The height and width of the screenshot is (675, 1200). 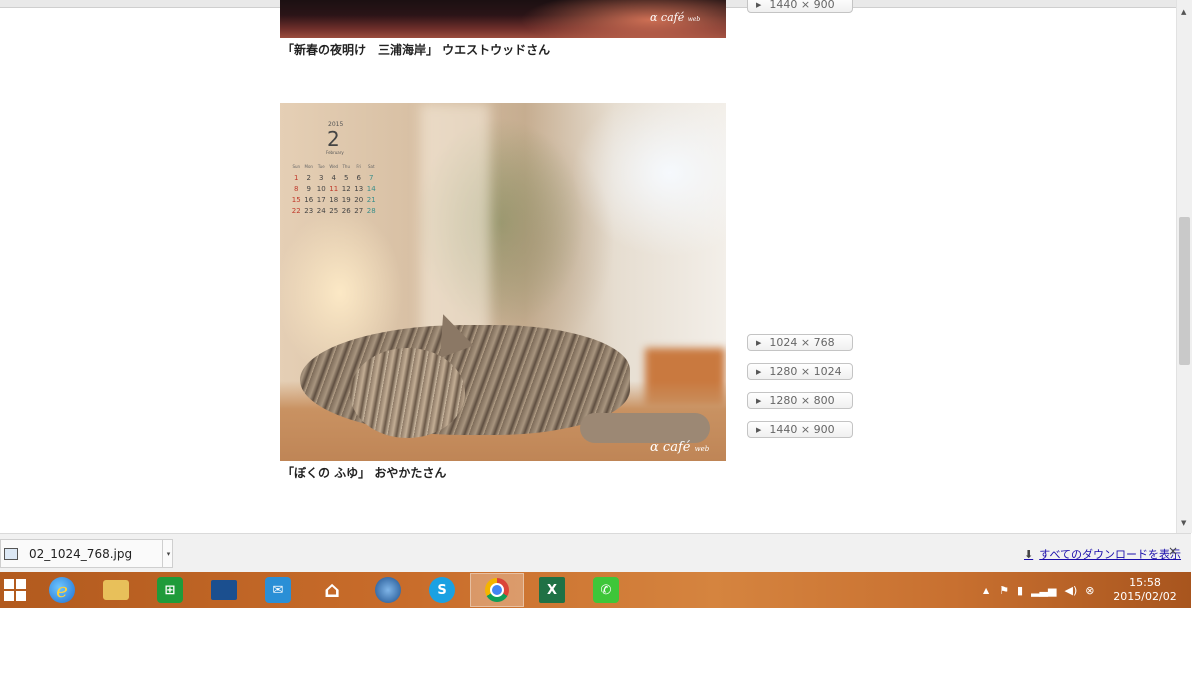 I want to click on calendar-month-name: February, so click(x=335, y=152).